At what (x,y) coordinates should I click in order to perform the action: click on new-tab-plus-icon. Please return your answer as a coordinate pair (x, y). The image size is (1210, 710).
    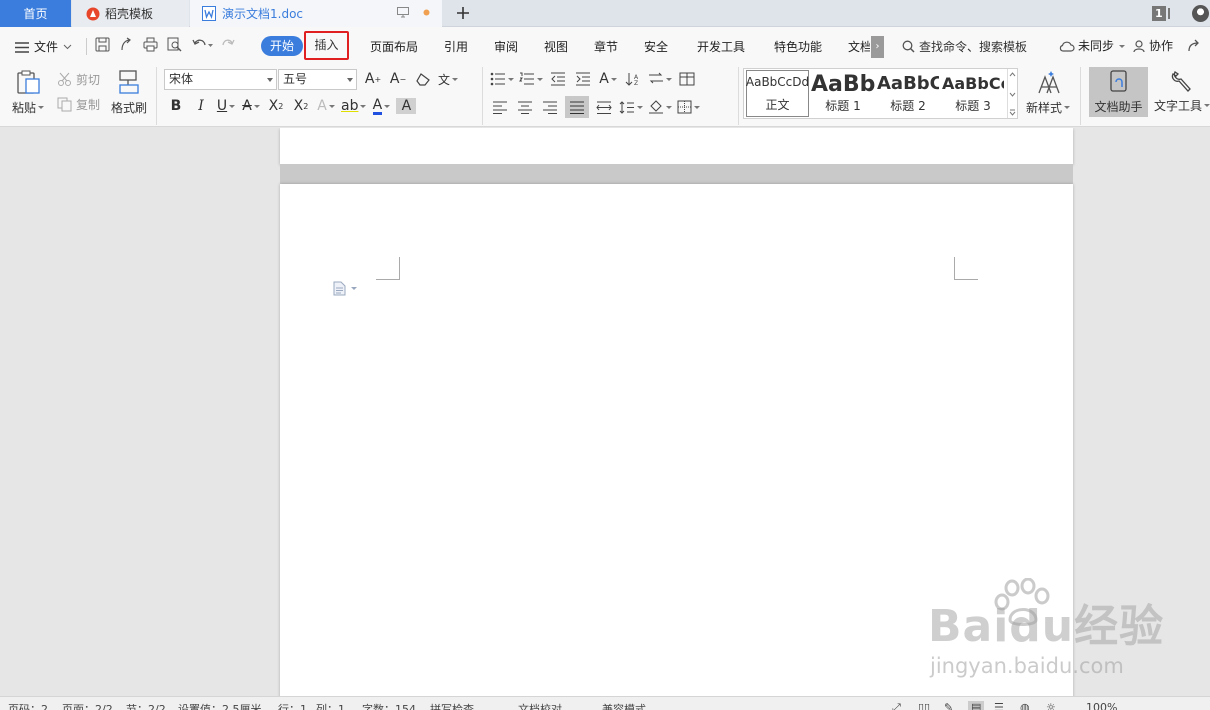
    Looking at the image, I should click on (463, 13).